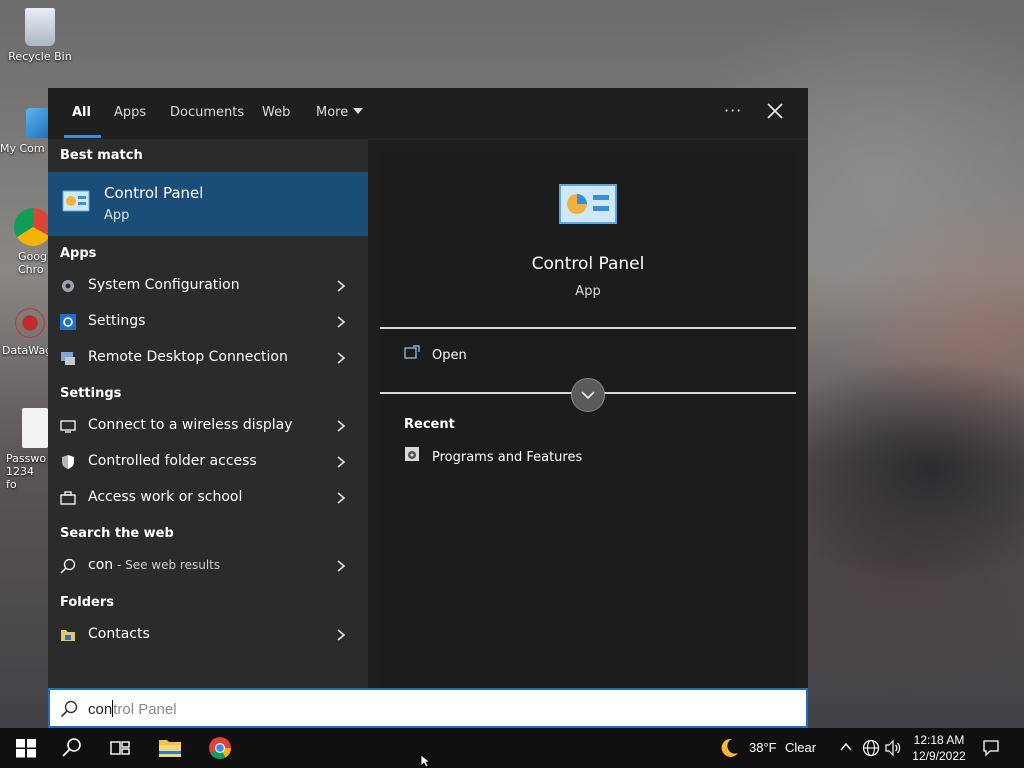 The width and height of the screenshot is (1024, 768). Describe the element at coordinates (38, 123) in the screenshot. I see `computer-icon` at that location.